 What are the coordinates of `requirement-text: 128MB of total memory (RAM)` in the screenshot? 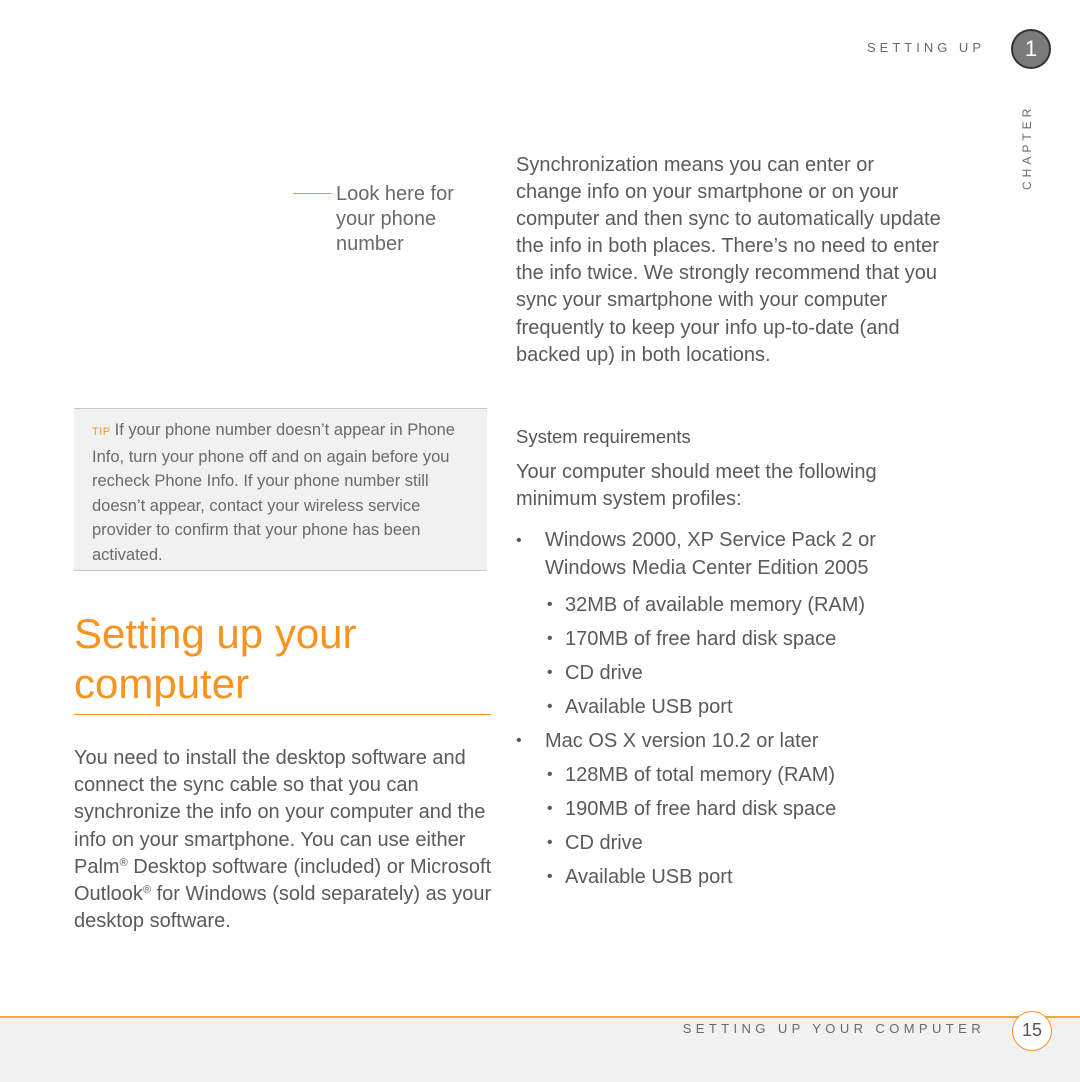 It's located at (700, 775).